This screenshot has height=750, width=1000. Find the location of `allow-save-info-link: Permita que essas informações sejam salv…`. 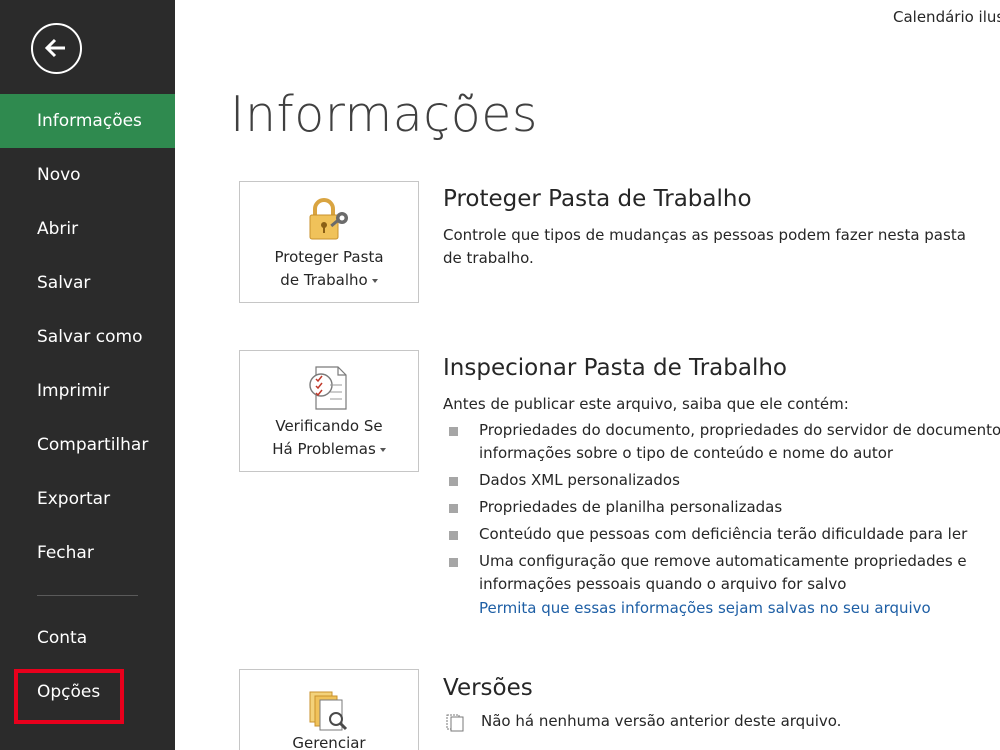

allow-save-info-link: Permita que essas informações sejam salv… is located at coordinates (705, 608).